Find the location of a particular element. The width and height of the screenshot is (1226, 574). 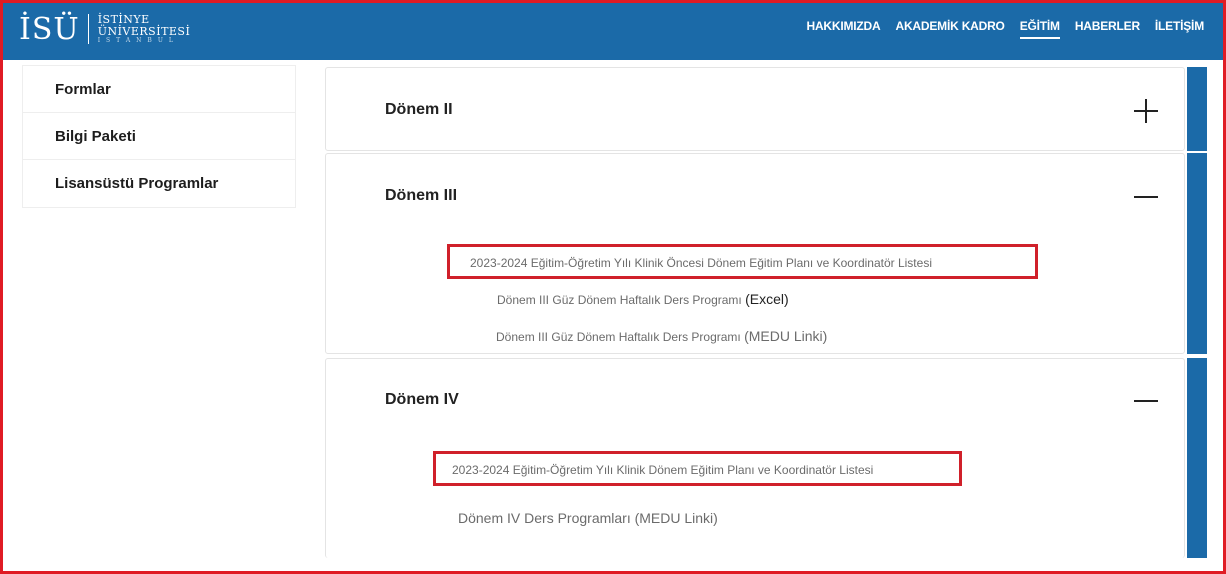

panel-title: Dönem IV is located at coordinates (422, 400).